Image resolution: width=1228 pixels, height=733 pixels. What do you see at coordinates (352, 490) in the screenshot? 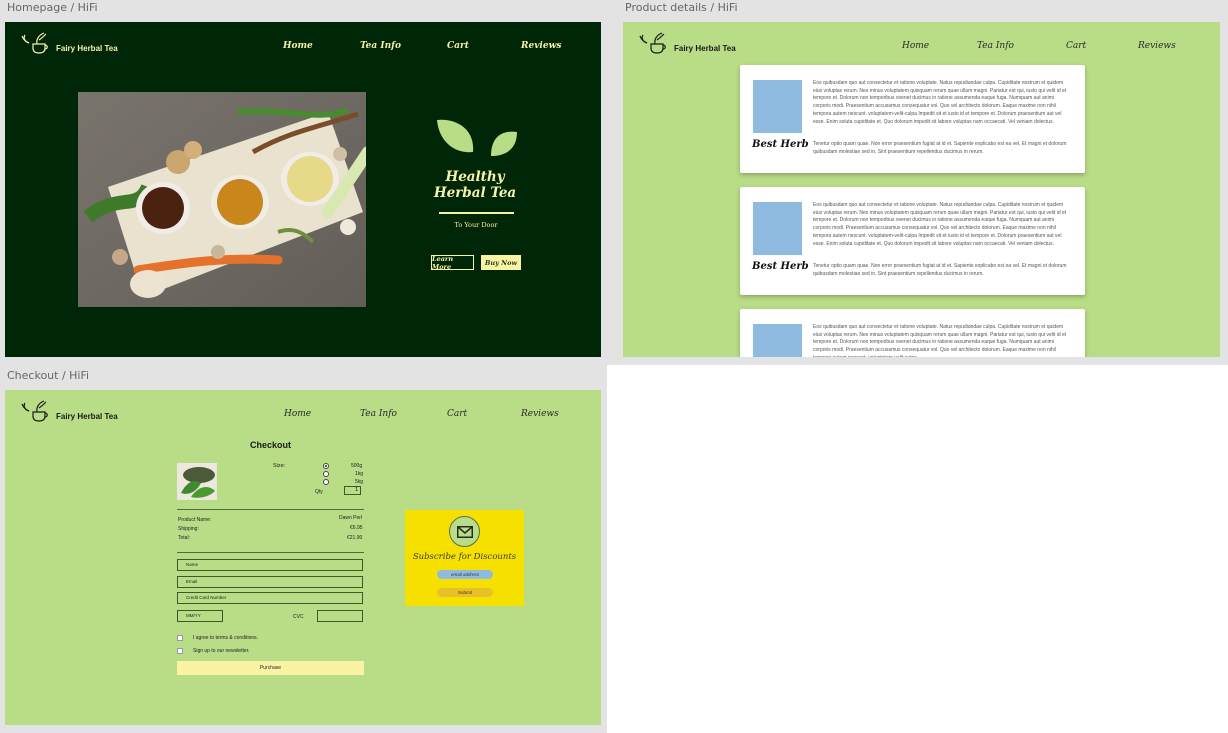
I see `qty-input: 1` at bounding box center [352, 490].